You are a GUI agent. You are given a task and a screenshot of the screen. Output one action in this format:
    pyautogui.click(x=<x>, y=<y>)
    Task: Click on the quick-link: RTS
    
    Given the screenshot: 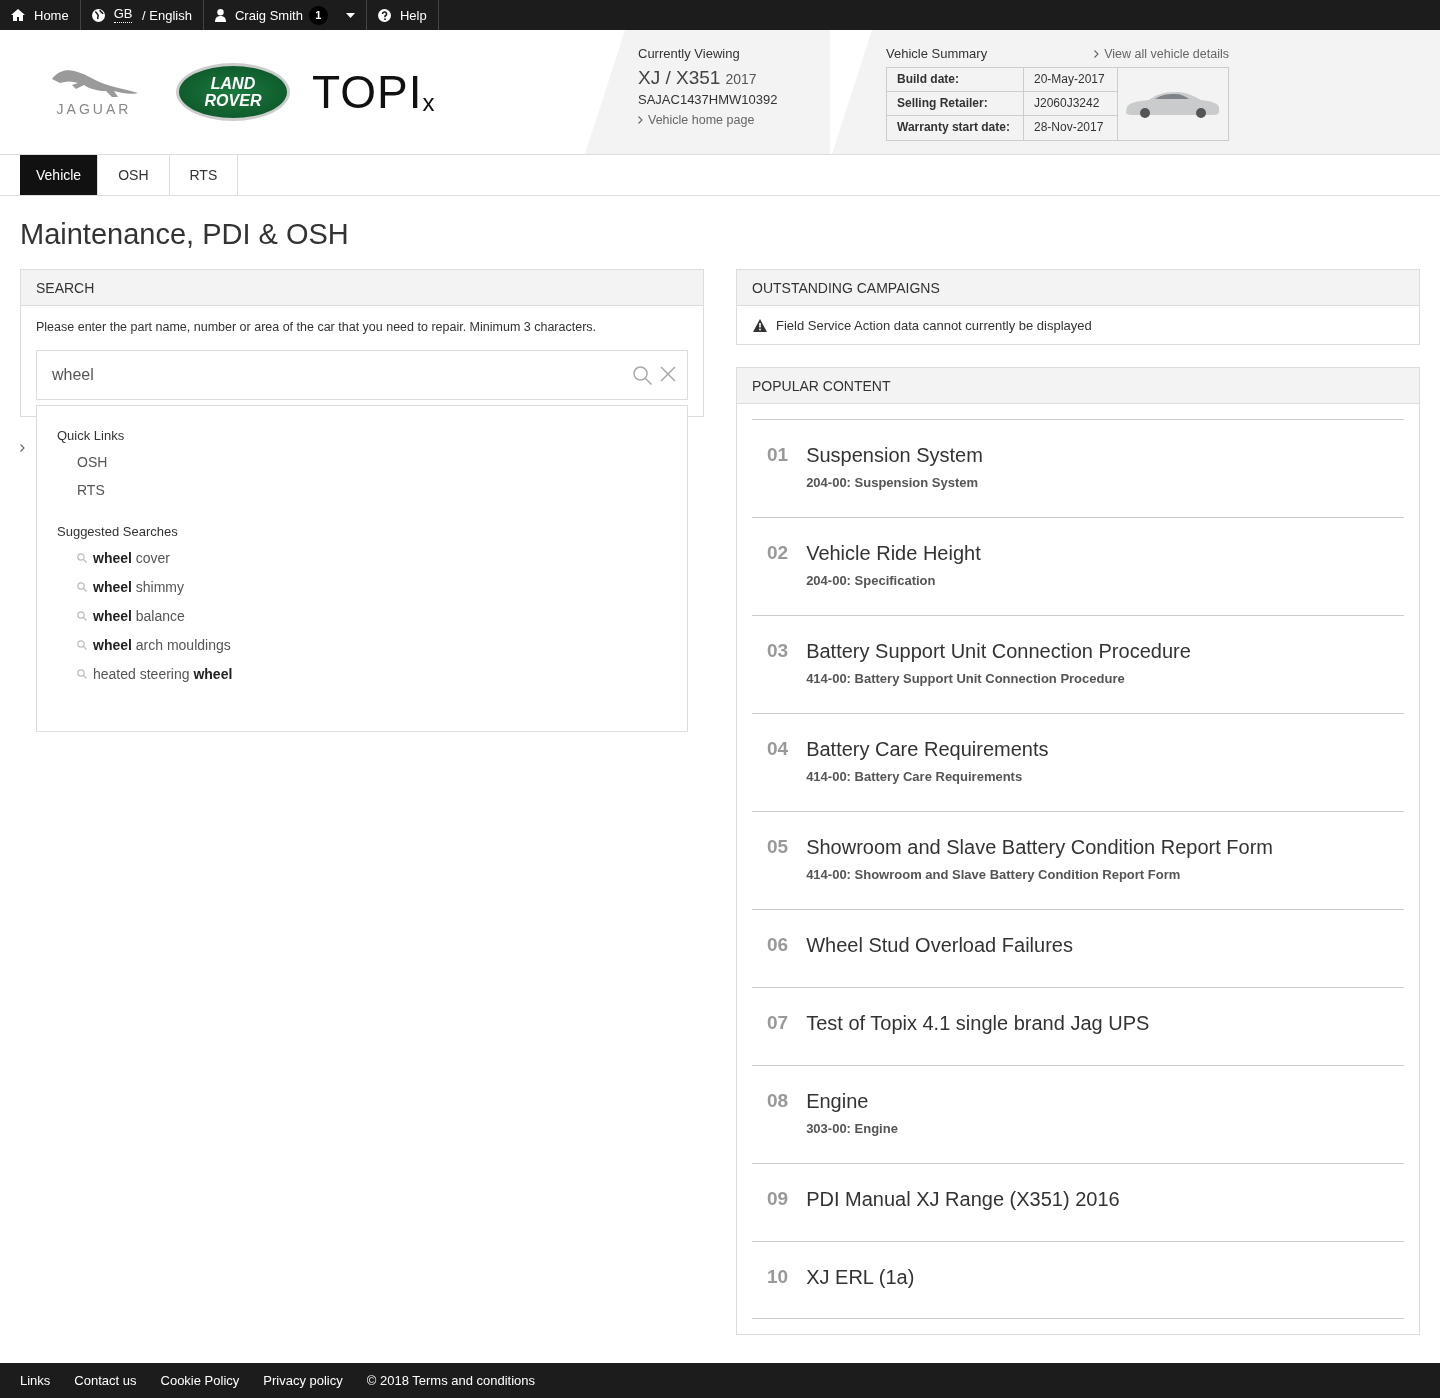 What is the action you would take?
    pyautogui.click(x=81, y=490)
    